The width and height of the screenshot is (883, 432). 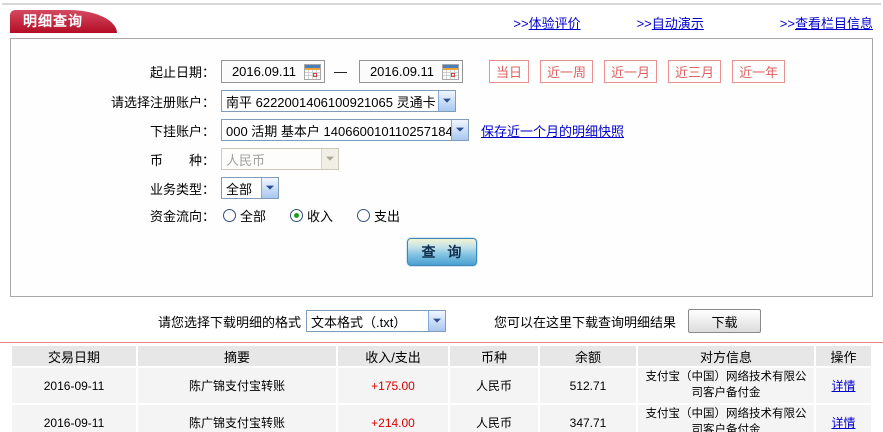 I want to click on flow-option-label: 全部, so click(x=253, y=216).